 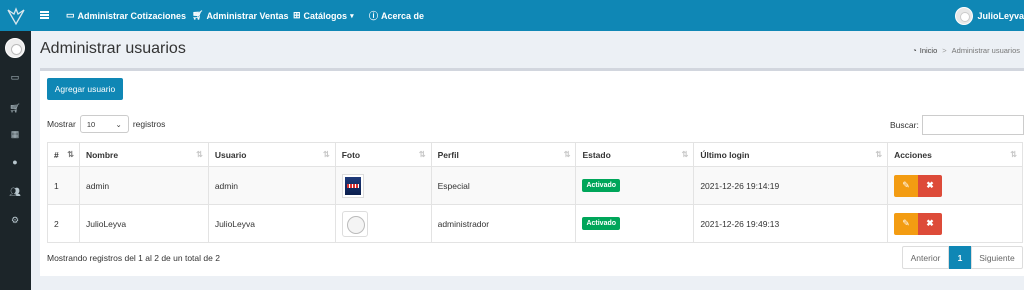 What do you see at coordinates (925, 257) in the screenshot?
I see `pagination-prev: Anterior` at bounding box center [925, 257].